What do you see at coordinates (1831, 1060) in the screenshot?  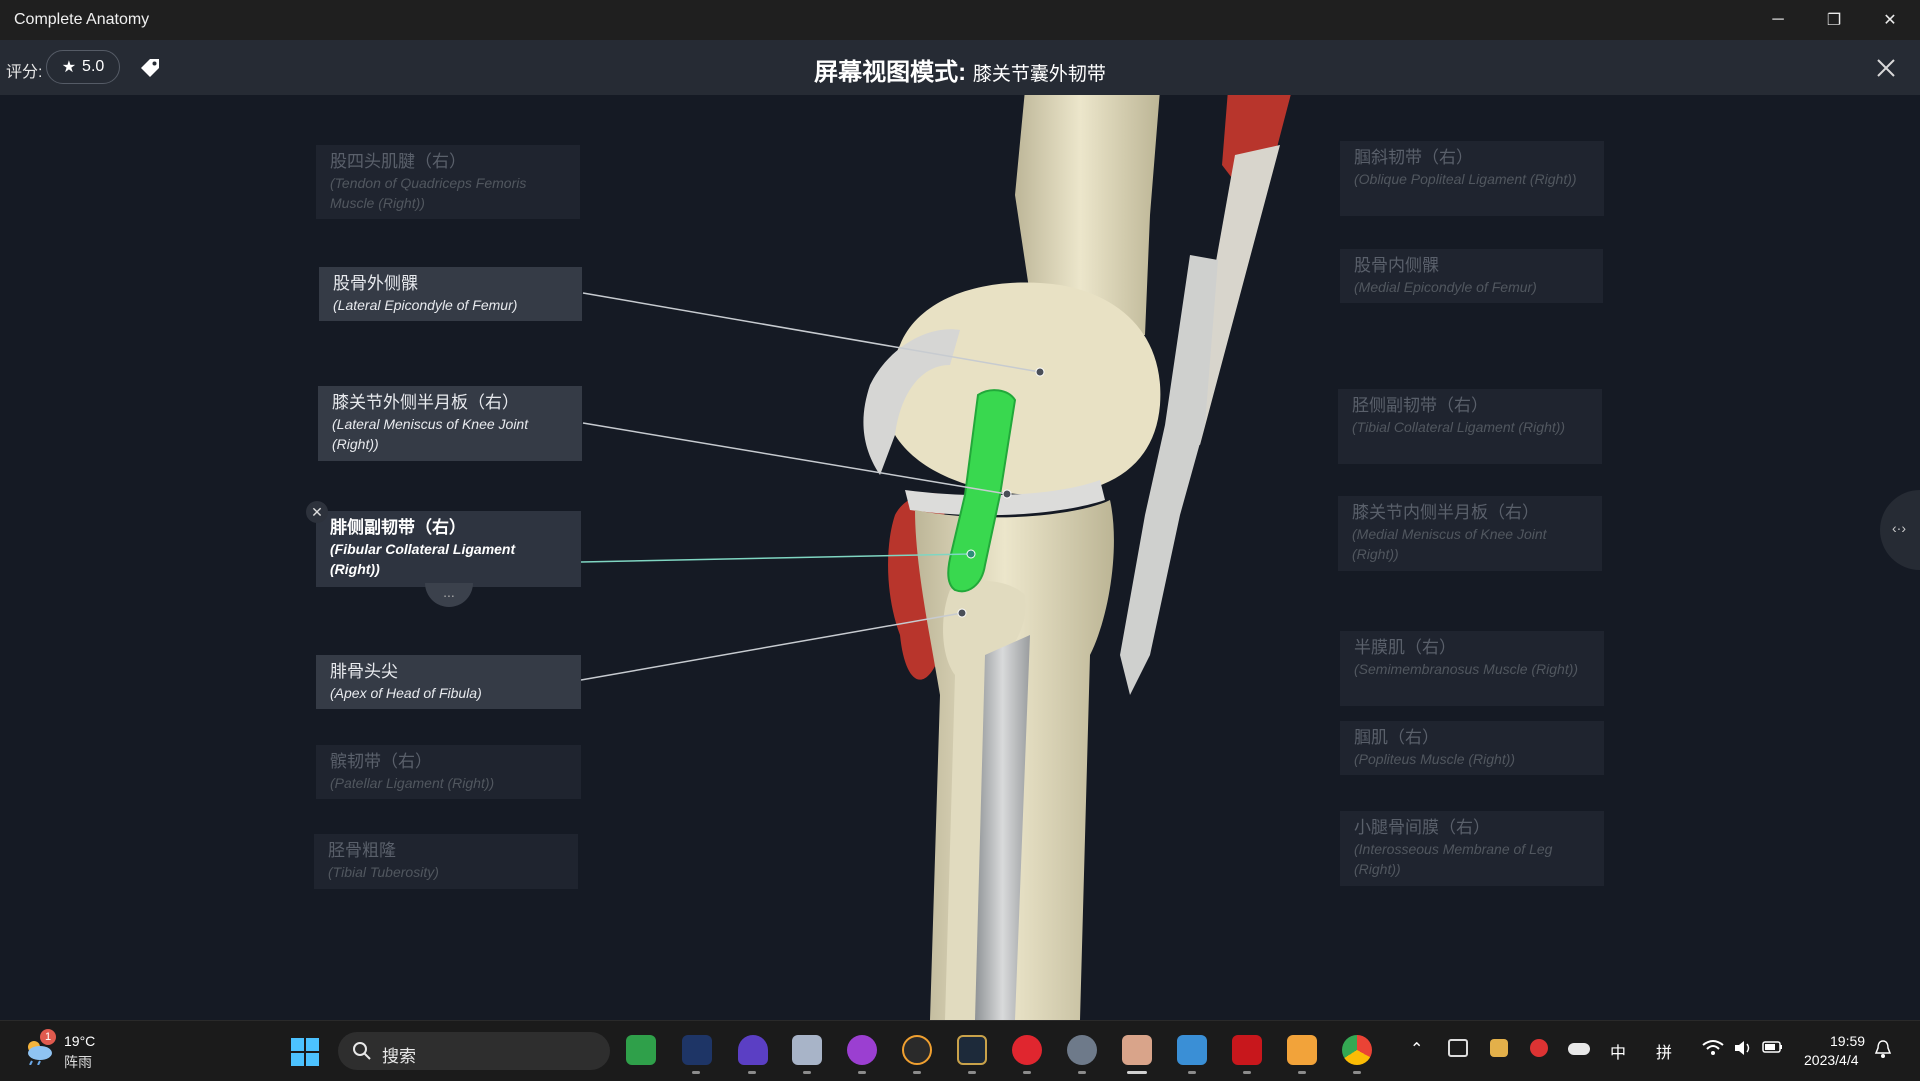 I see `clock-date: 2023/4/4` at bounding box center [1831, 1060].